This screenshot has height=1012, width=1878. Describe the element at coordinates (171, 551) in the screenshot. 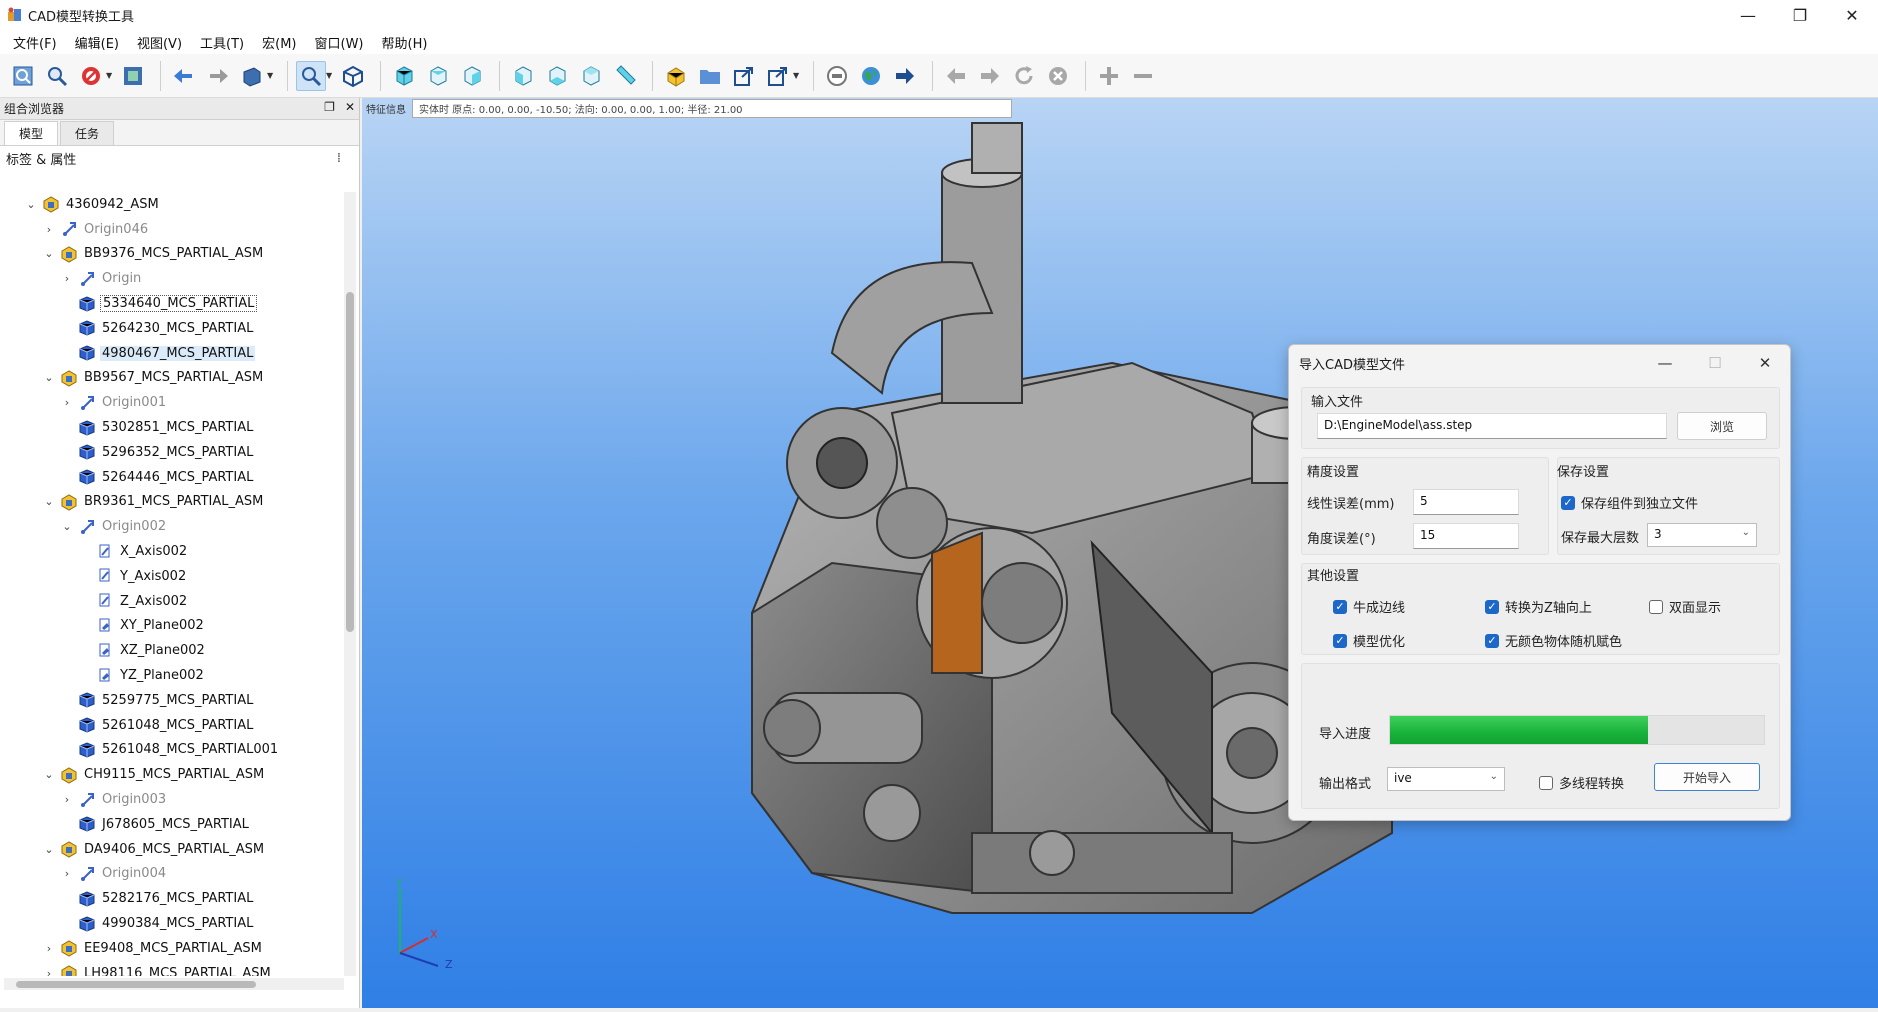

I see `tree-item: X_Axis002` at that location.